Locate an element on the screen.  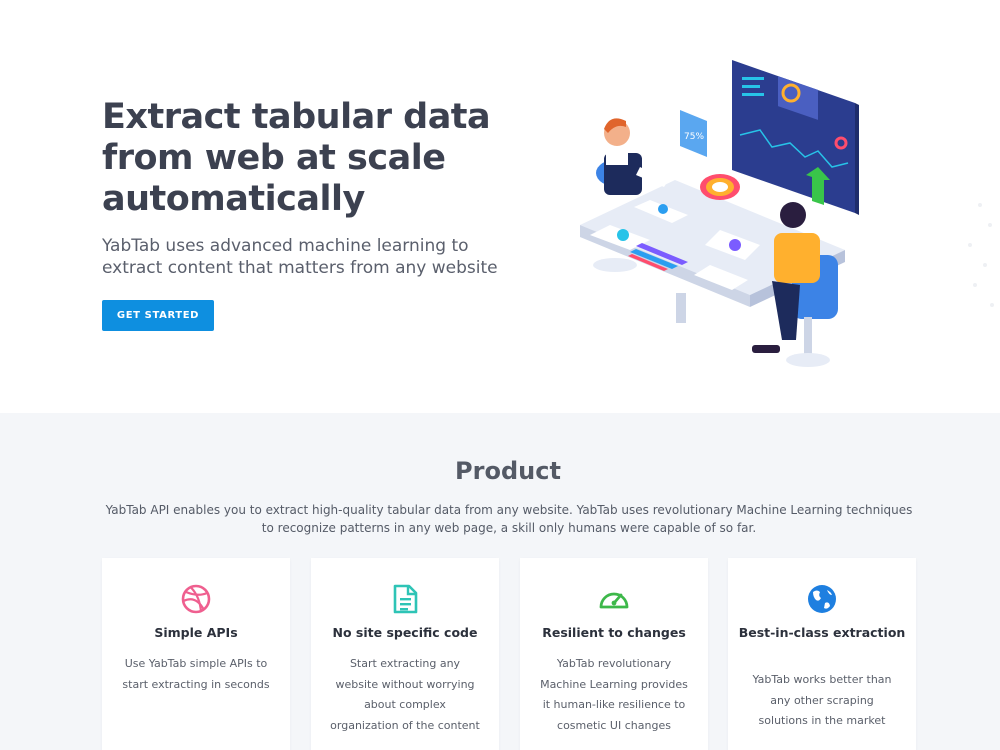
get-started-button: GET STARTED is located at coordinates (158, 315).